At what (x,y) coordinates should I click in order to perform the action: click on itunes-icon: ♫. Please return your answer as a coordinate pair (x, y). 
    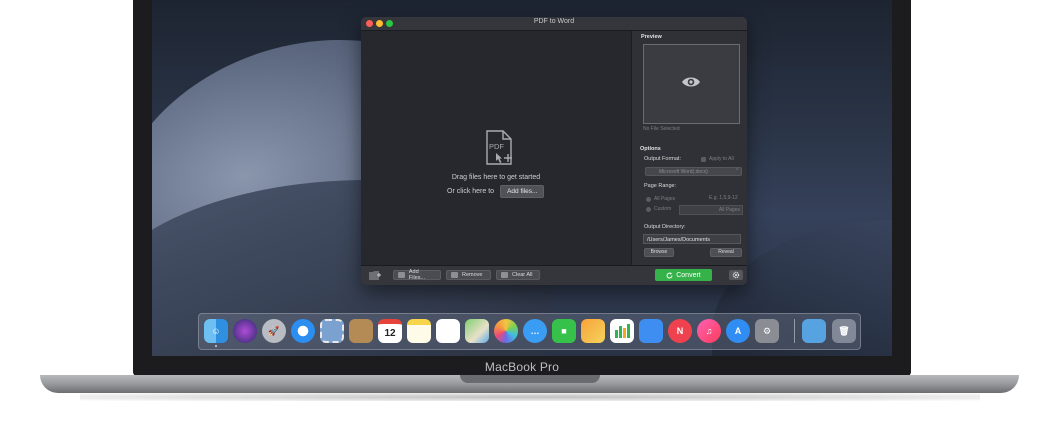
    Looking at the image, I should click on (709, 331).